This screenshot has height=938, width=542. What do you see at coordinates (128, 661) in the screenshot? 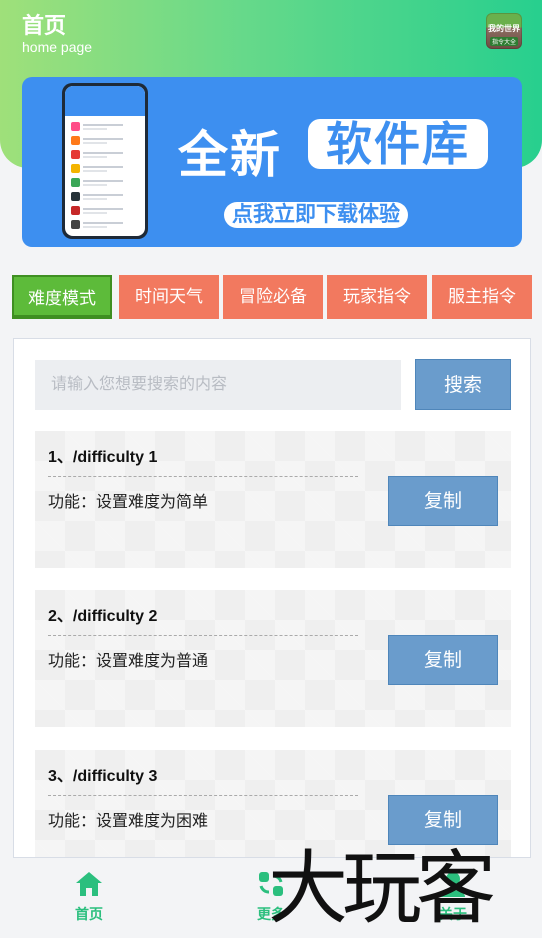
I see `command-description: 功能：设置难度为普通` at bounding box center [128, 661].